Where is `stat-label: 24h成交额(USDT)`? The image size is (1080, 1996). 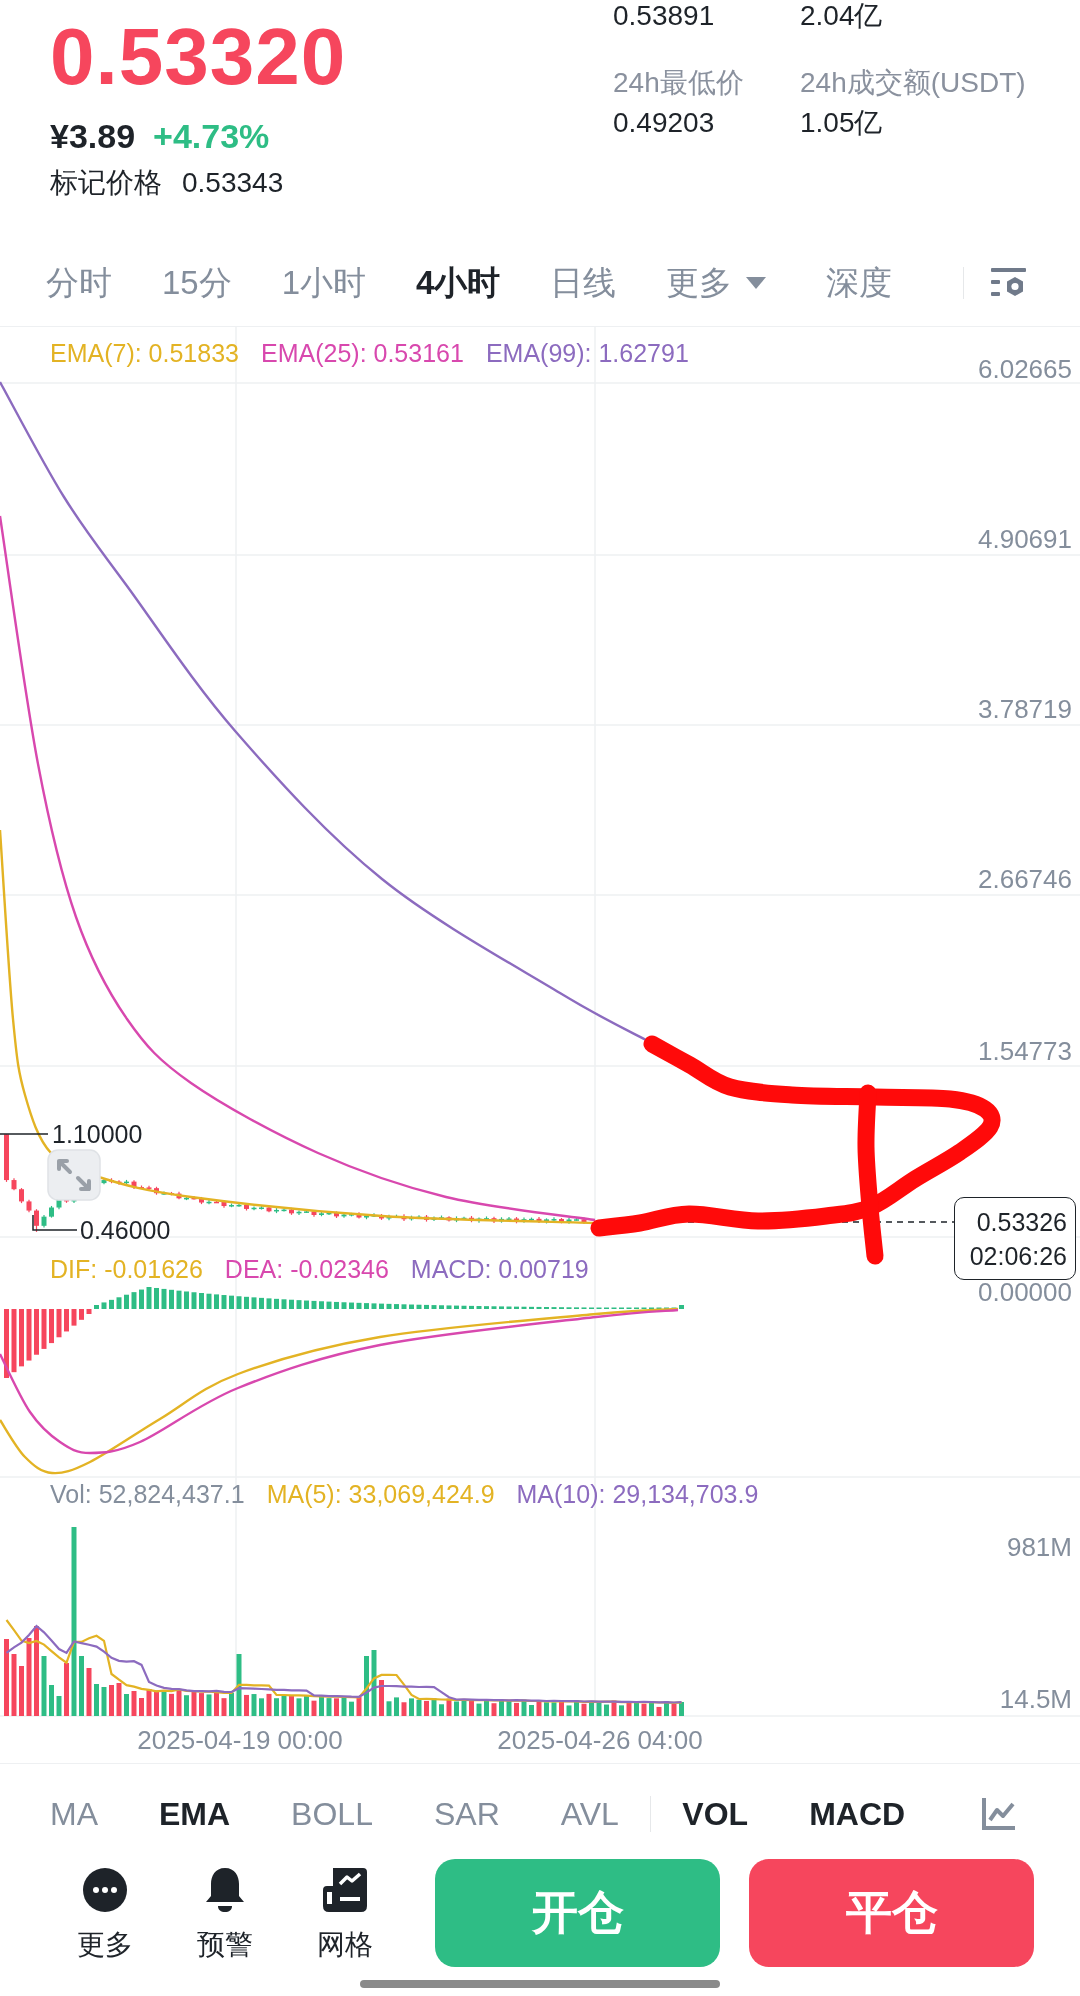
stat-label: 24h成交额(USDT) is located at coordinates (913, 83).